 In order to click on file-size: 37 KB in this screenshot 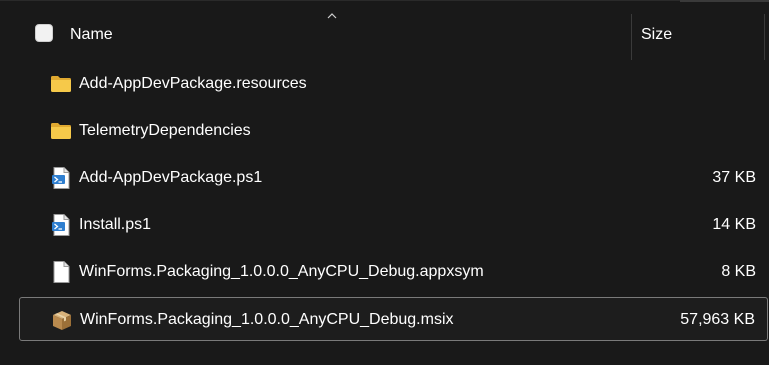, I will do `click(734, 177)`.